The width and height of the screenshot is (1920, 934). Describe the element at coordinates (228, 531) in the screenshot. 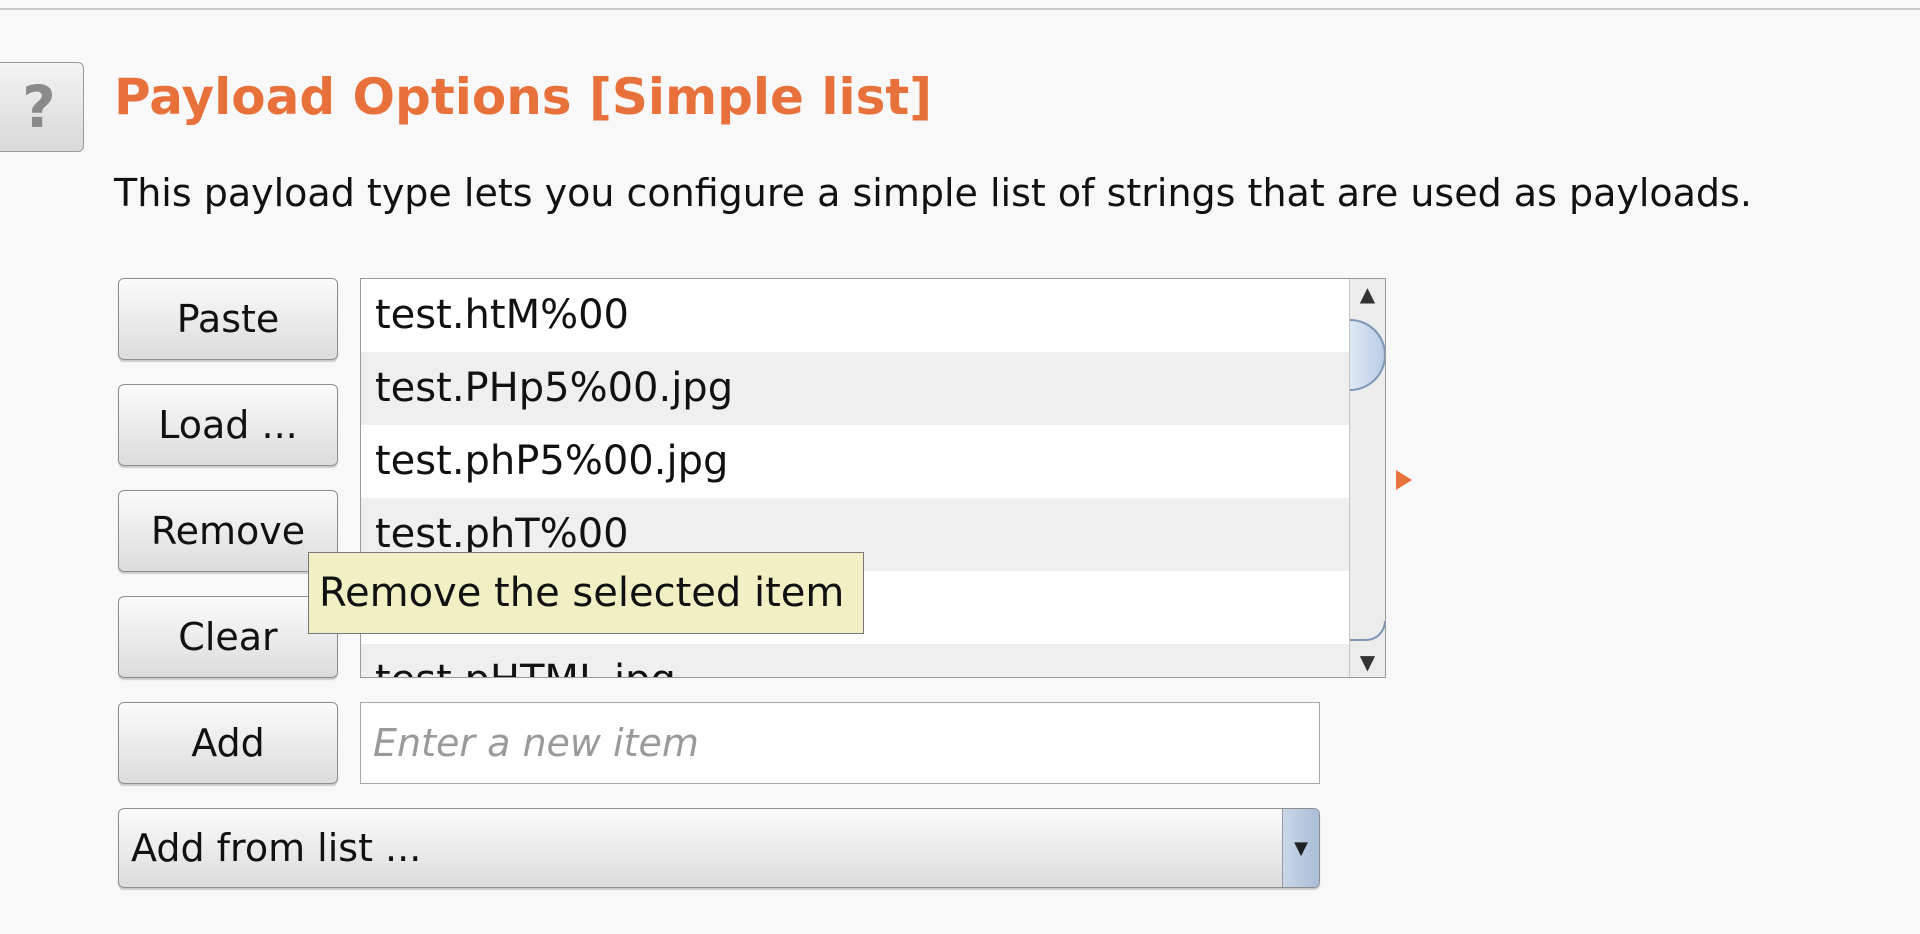

I see `remove-button: Remove` at that location.